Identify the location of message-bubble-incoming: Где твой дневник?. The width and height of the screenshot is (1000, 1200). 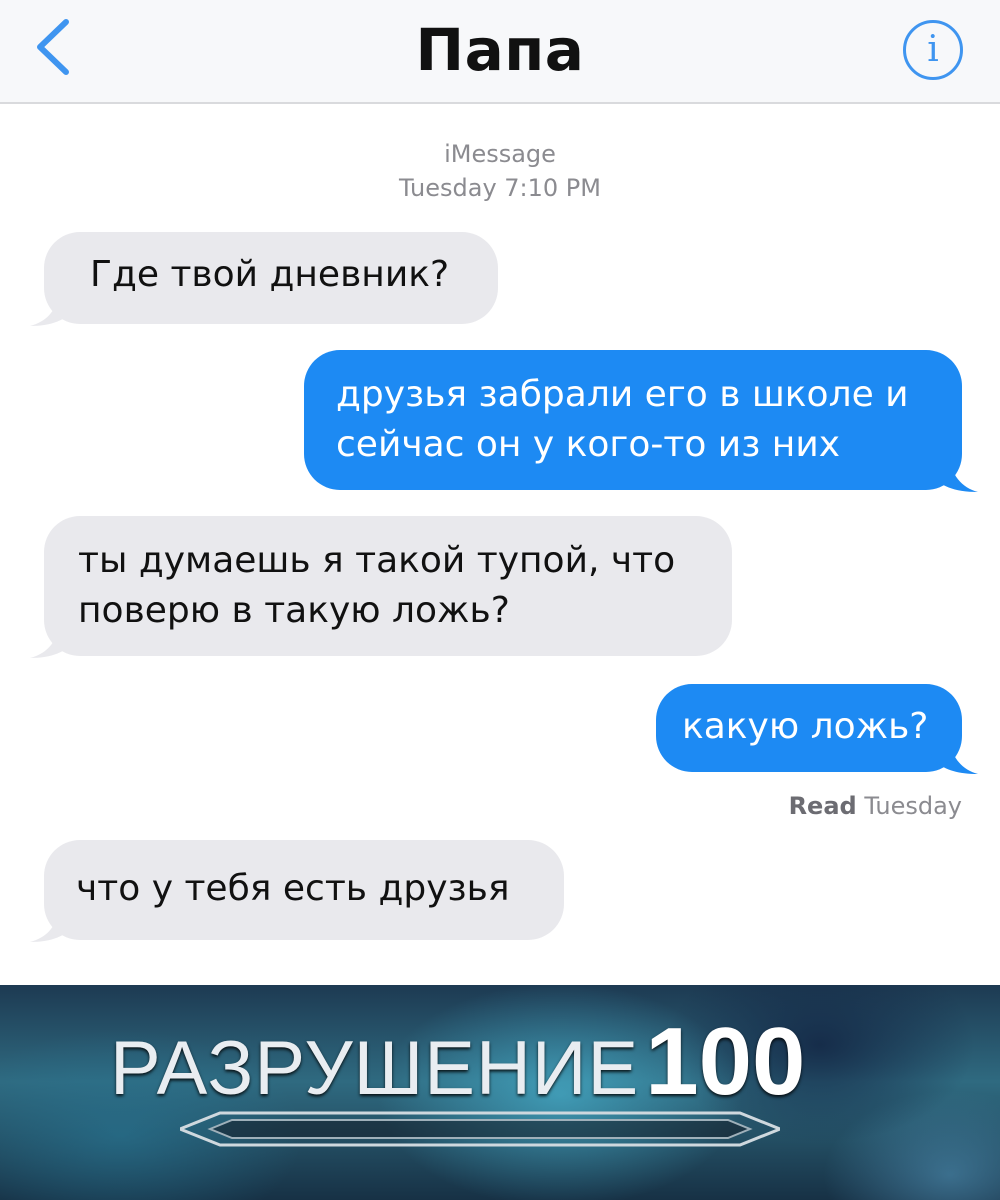
(264, 279).